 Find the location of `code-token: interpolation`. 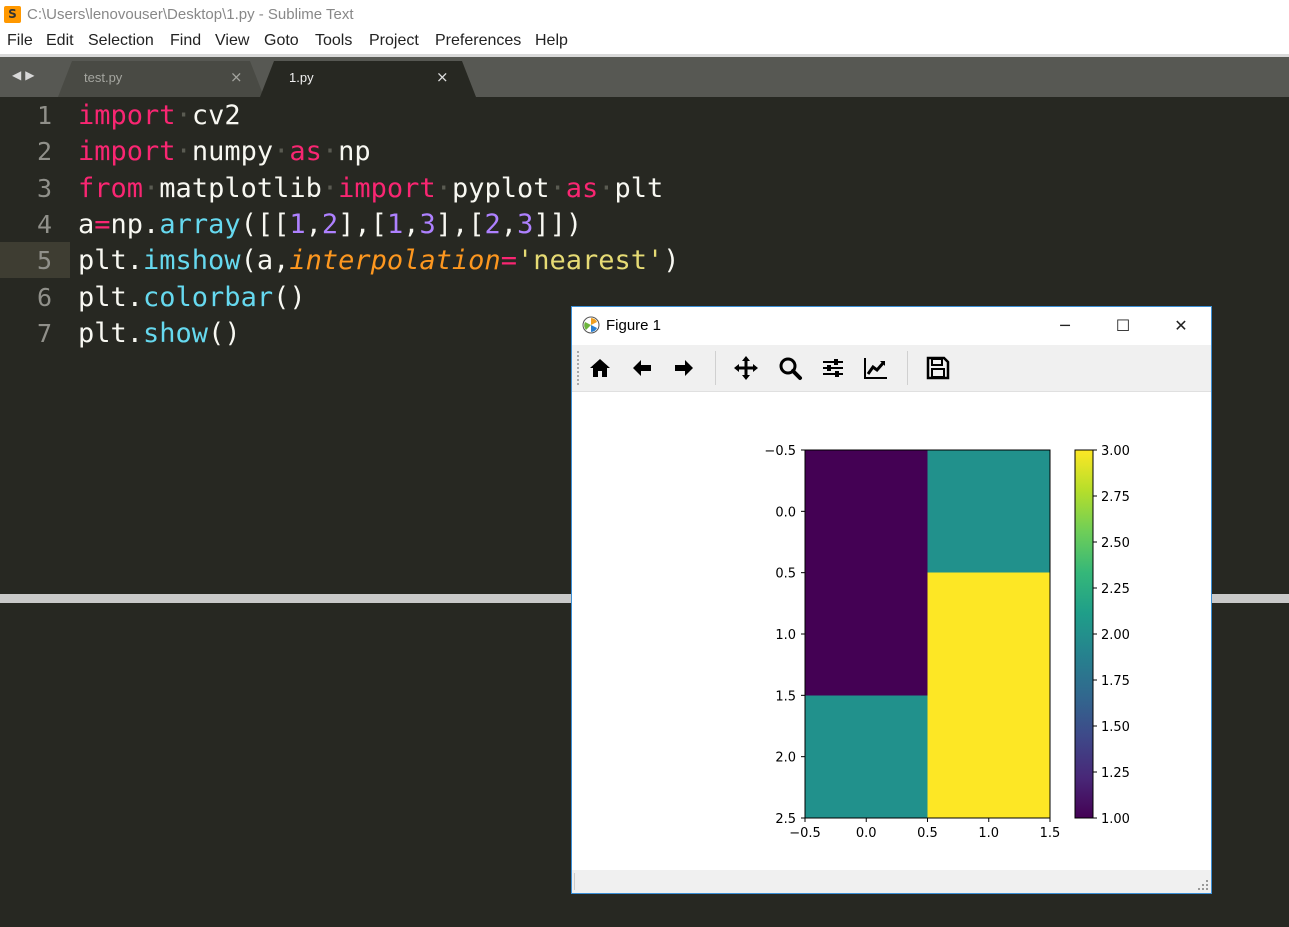

code-token: interpolation is located at coordinates (395, 261).